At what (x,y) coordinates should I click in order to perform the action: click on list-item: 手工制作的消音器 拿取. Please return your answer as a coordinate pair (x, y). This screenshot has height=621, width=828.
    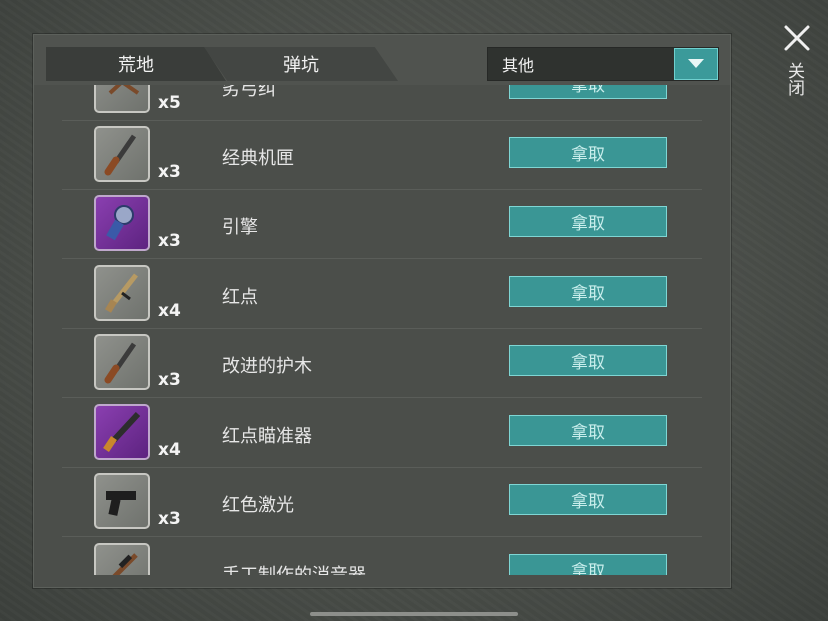
    Looking at the image, I should click on (382, 556).